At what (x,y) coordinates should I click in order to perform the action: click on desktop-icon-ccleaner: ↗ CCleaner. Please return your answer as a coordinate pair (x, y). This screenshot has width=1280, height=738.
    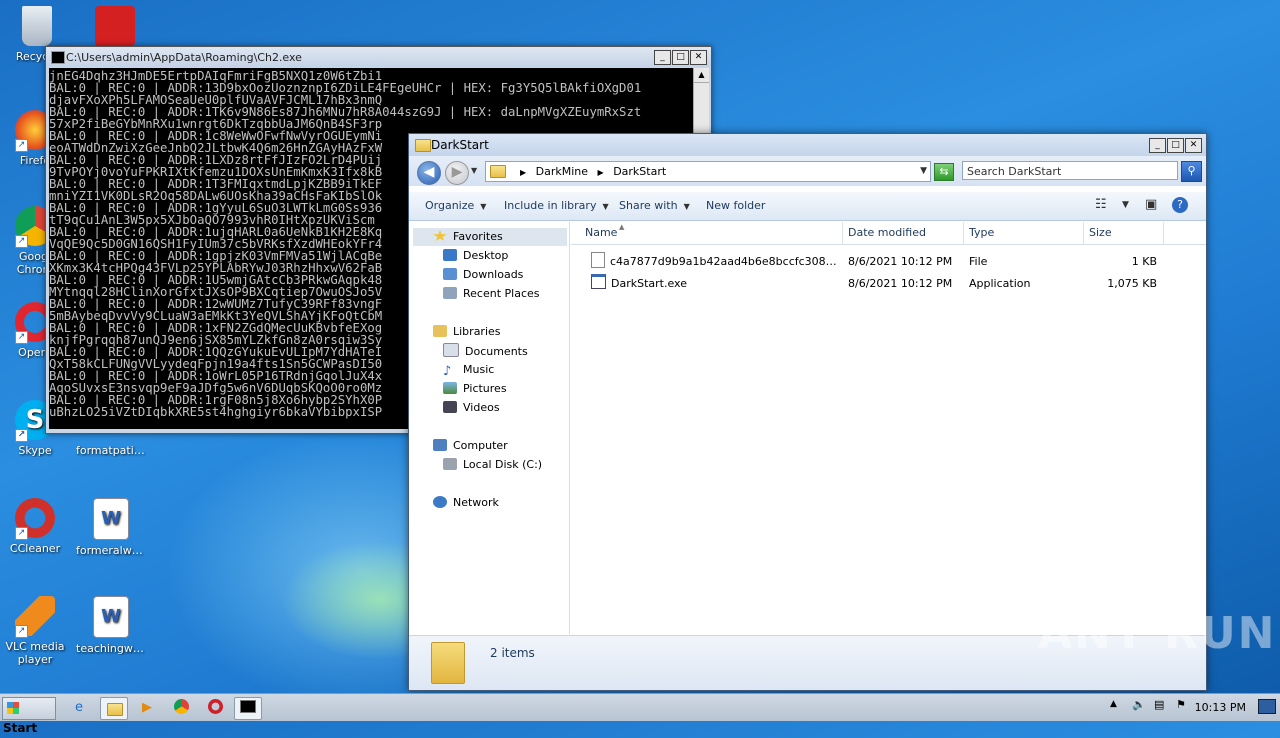
    Looking at the image, I should click on (35, 526).